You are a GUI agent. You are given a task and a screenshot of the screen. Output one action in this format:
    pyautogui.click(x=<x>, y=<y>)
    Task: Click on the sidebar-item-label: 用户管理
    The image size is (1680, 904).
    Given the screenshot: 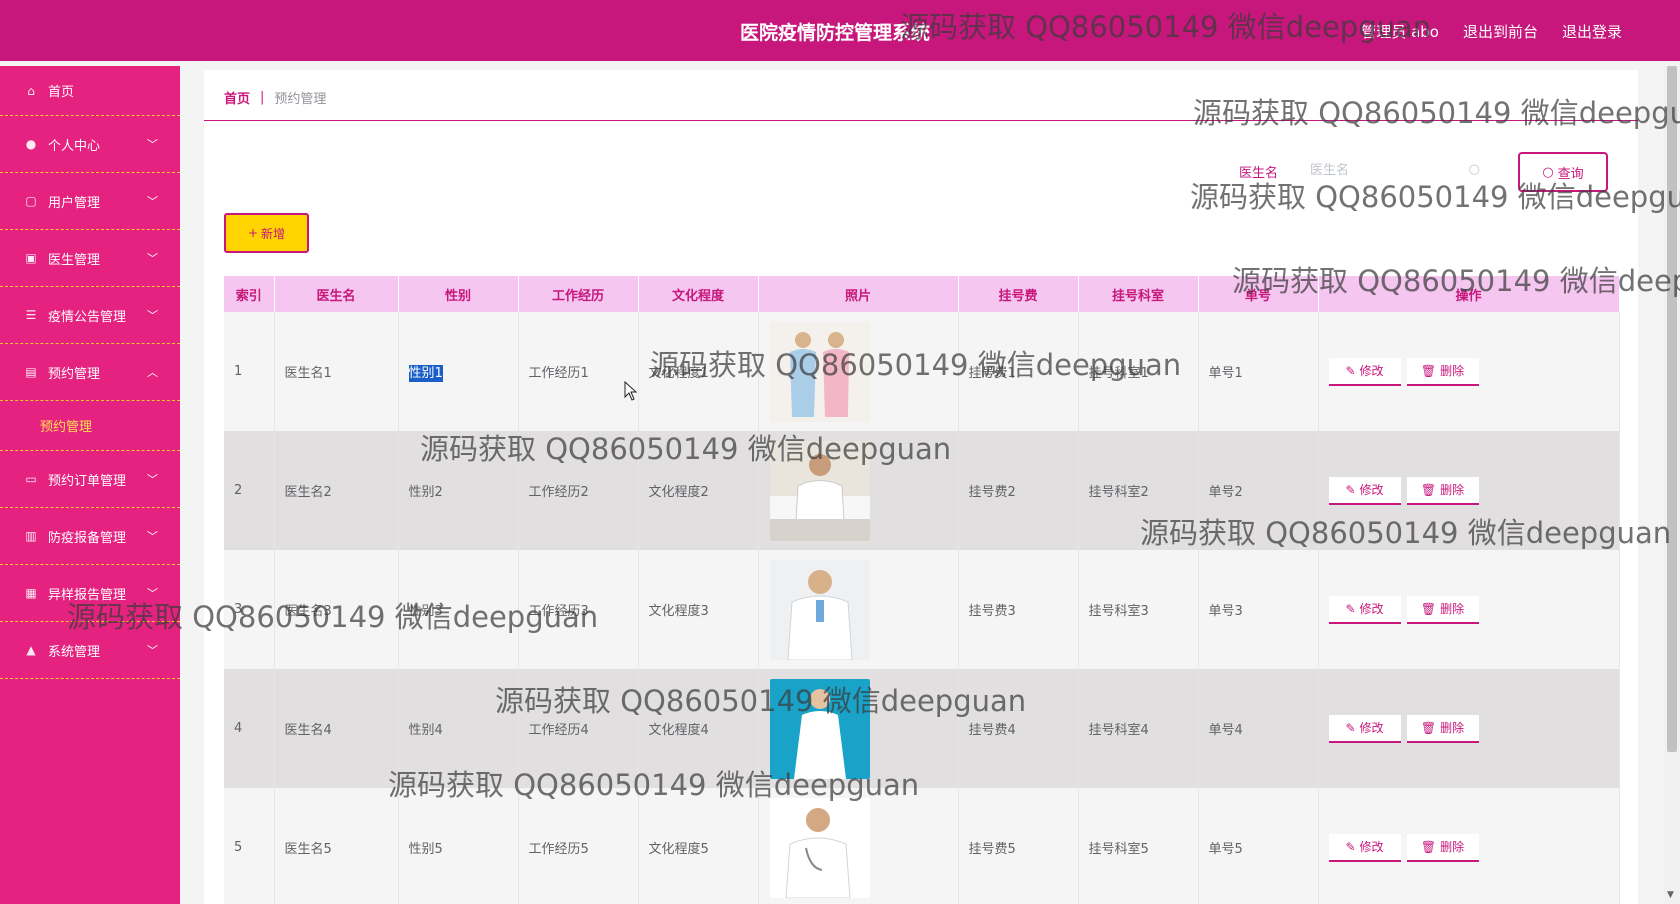 What is the action you would take?
    pyautogui.click(x=74, y=203)
    